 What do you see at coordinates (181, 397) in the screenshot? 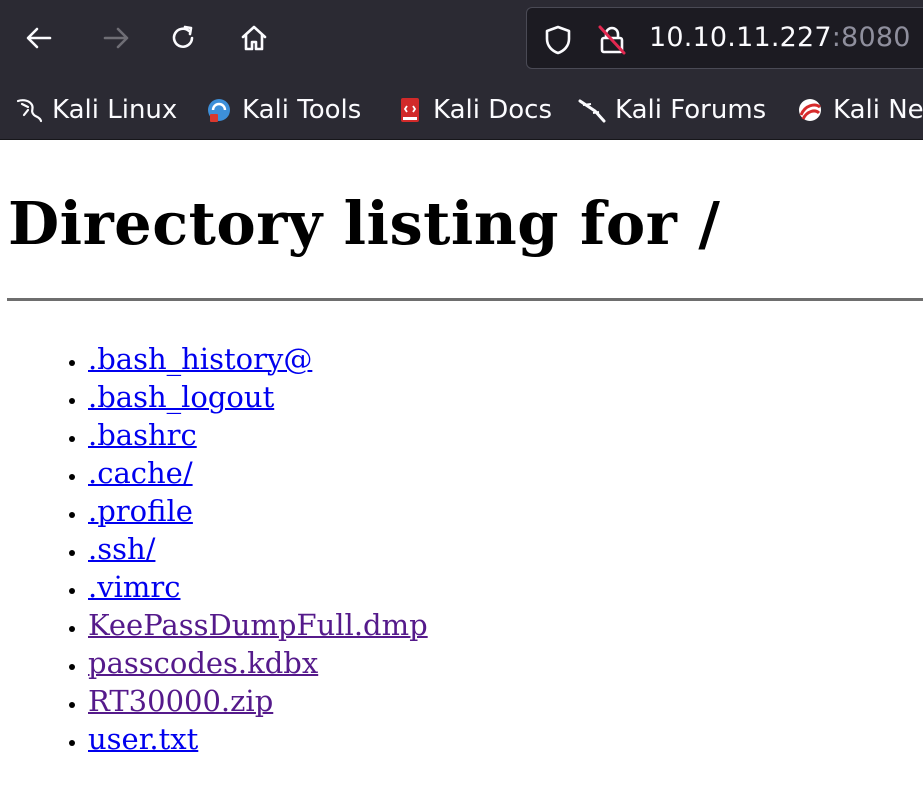
I see `file-link: .bash_logout` at bounding box center [181, 397].